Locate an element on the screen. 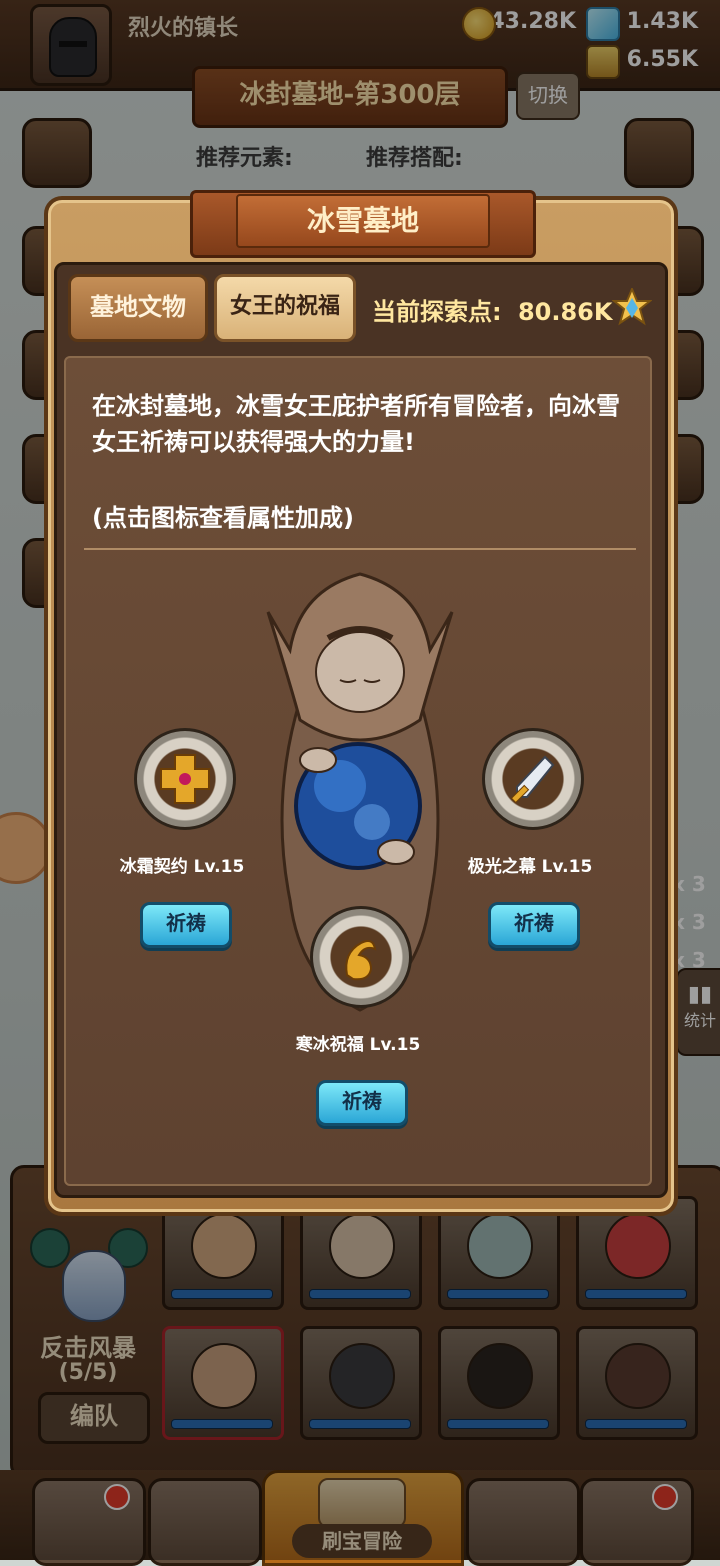  frost-pact-label: 冰霜契约 Lv.15 is located at coordinates (182, 867).